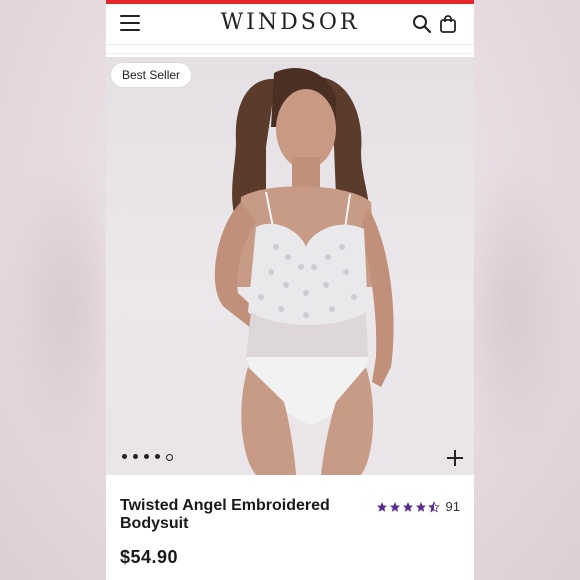 The width and height of the screenshot is (580, 580). Describe the element at coordinates (290, 24) in the screenshot. I see `site-header: WINDSOR` at that location.